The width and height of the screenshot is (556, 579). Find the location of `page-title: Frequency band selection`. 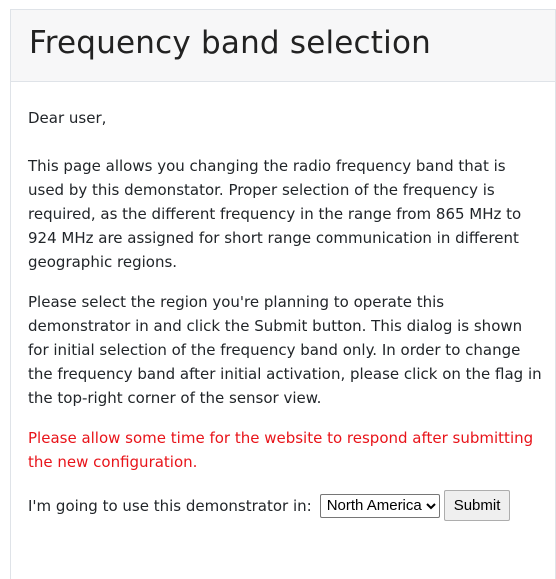

page-title: Frequency band selection is located at coordinates (230, 43).